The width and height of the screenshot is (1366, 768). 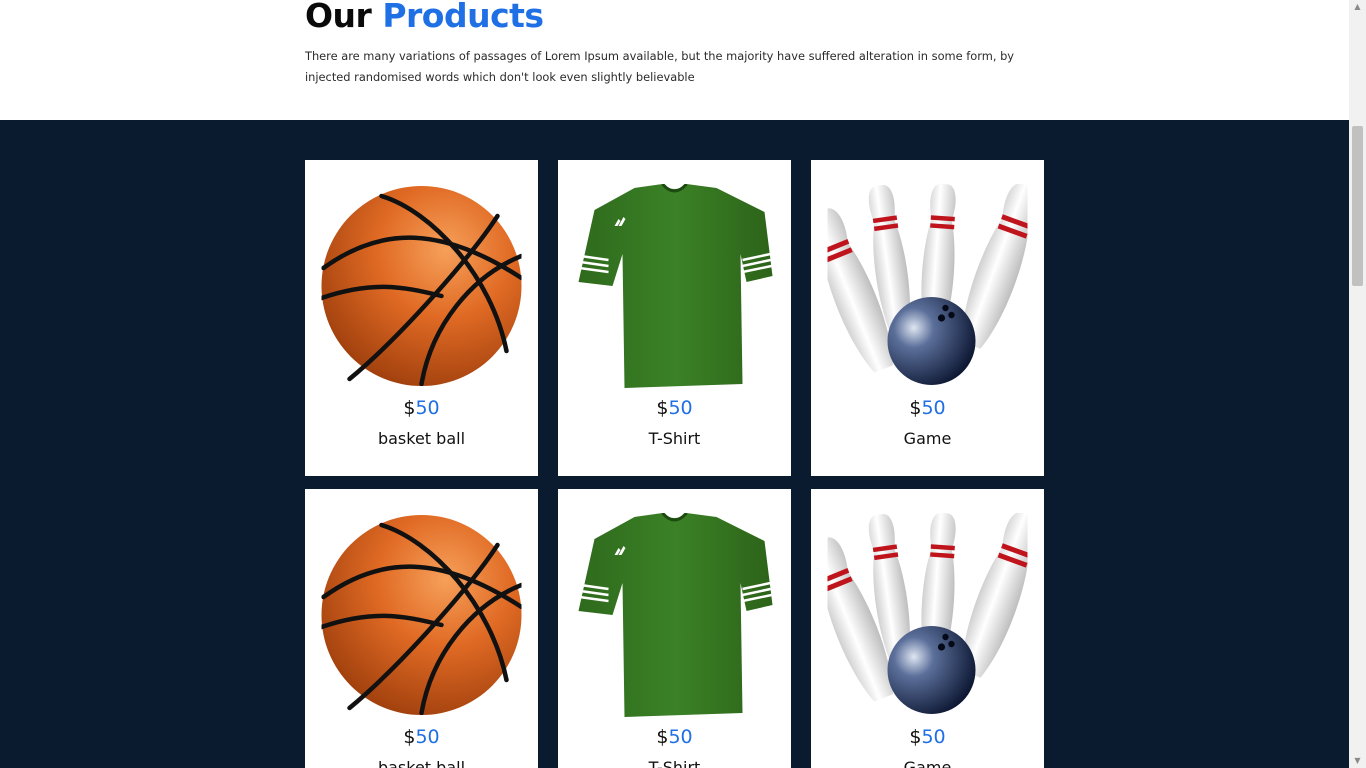 I want to click on section-title: Our Products, so click(x=424, y=17).